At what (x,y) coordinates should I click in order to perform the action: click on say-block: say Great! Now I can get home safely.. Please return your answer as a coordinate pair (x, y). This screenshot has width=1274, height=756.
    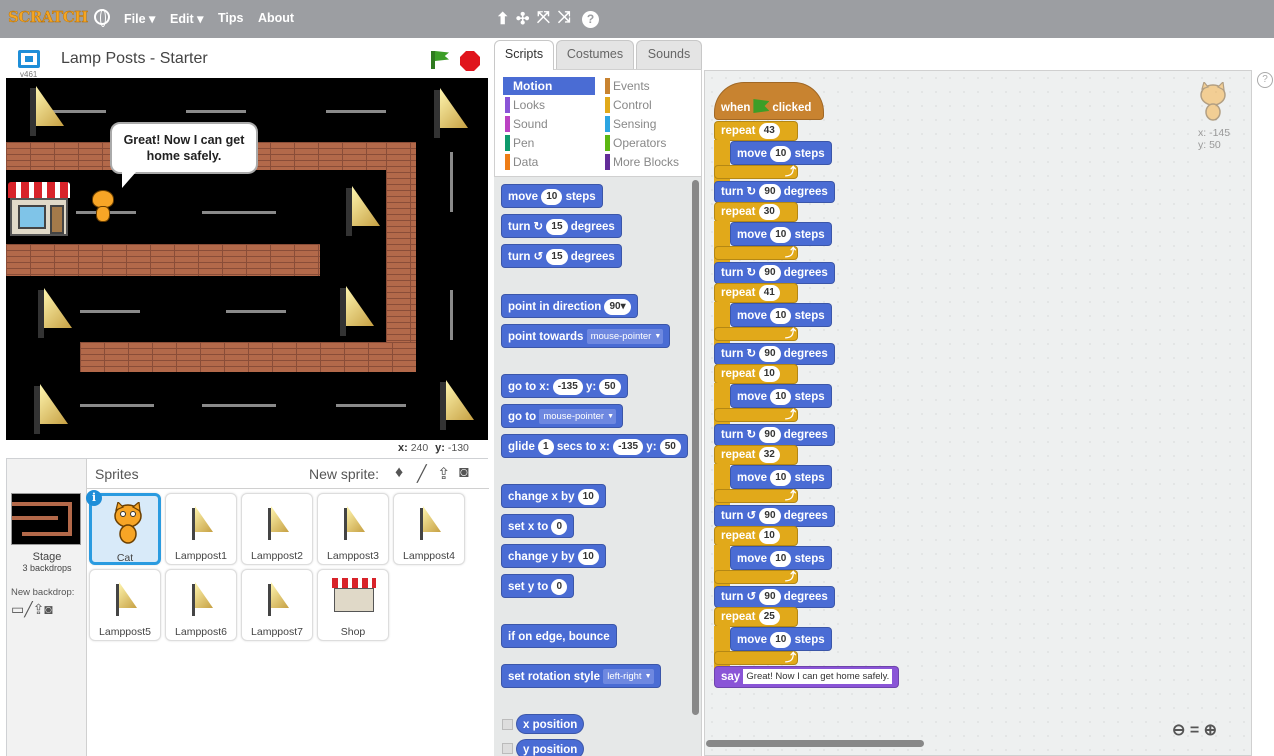
    Looking at the image, I should click on (807, 677).